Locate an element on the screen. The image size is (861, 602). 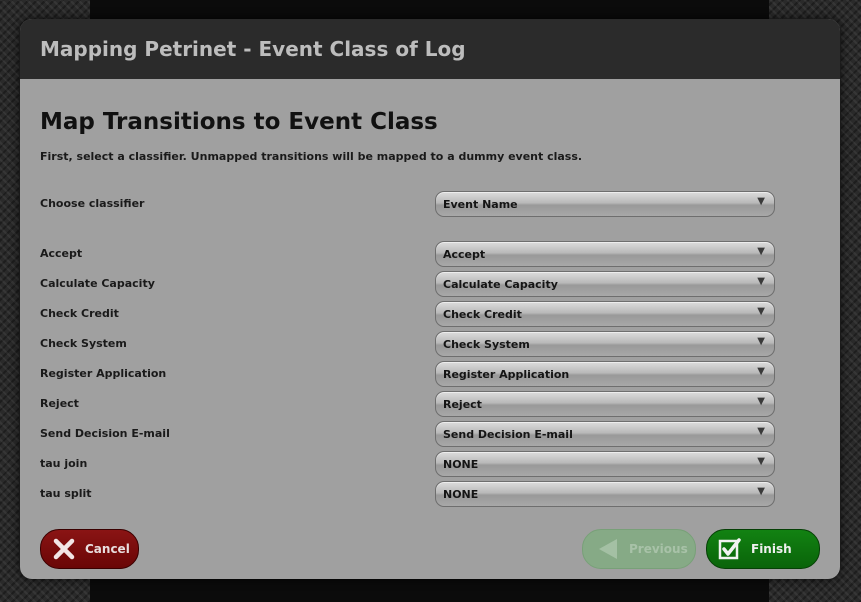
event-class-select-value: Calculate Capacity is located at coordinates (500, 284).